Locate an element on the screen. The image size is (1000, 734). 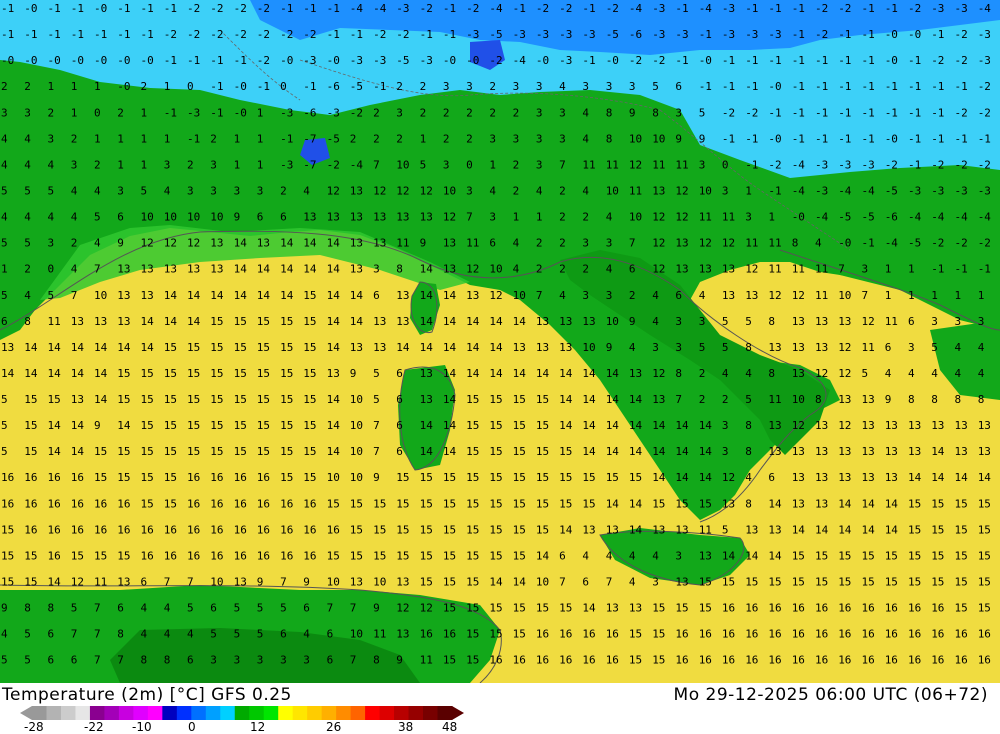
grid-value: 9 is located at coordinates (423, 243).